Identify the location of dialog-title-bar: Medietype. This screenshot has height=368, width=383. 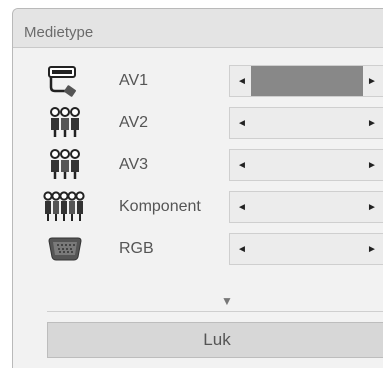
(198, 28).